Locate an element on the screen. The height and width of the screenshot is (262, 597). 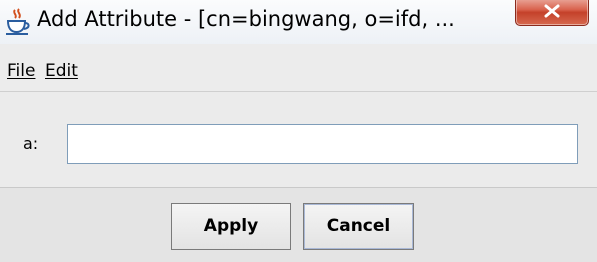
close-icon is located at coordinates (552, 11).